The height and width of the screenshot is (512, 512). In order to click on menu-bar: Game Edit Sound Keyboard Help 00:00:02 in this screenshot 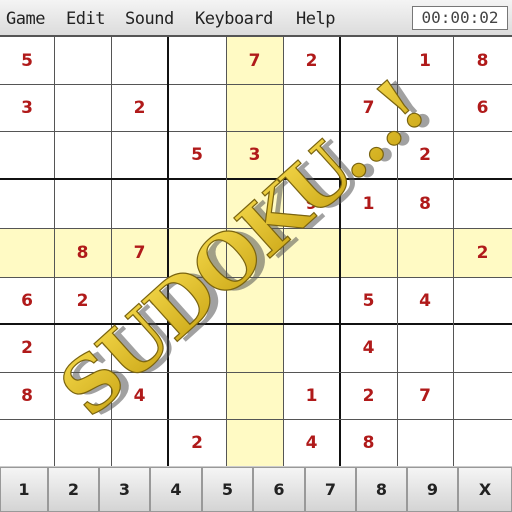, I will do `click(256, 18)`.